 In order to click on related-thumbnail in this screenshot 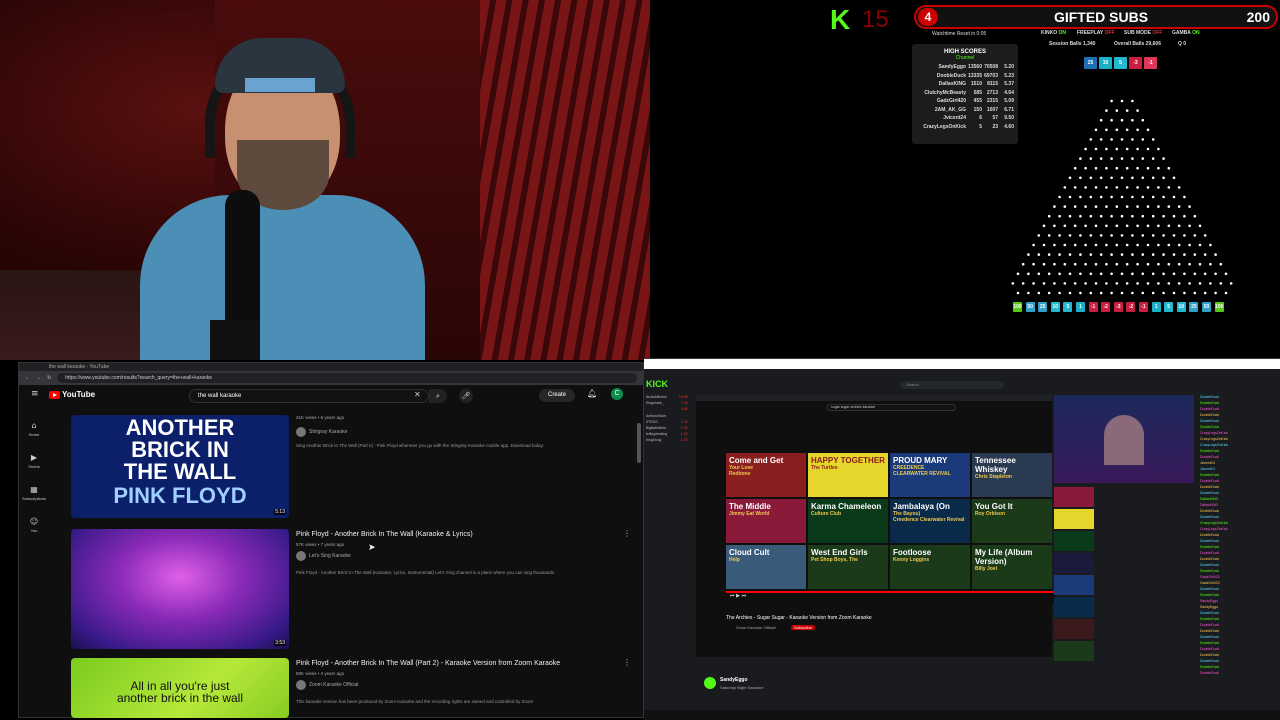, I will do `click(1074, 563)`.